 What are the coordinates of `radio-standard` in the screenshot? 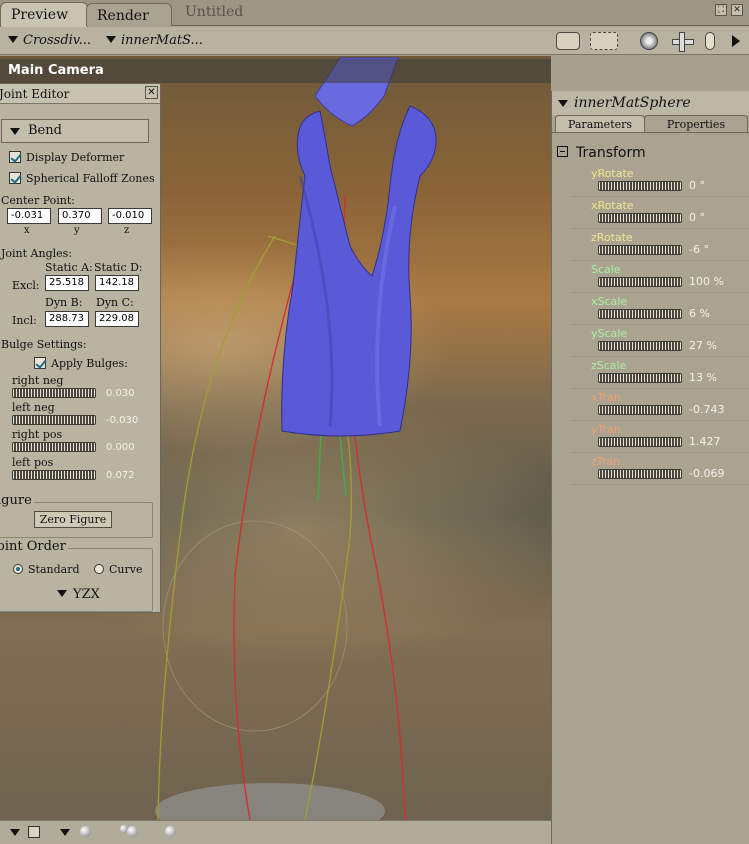 It's located at (18, 569).